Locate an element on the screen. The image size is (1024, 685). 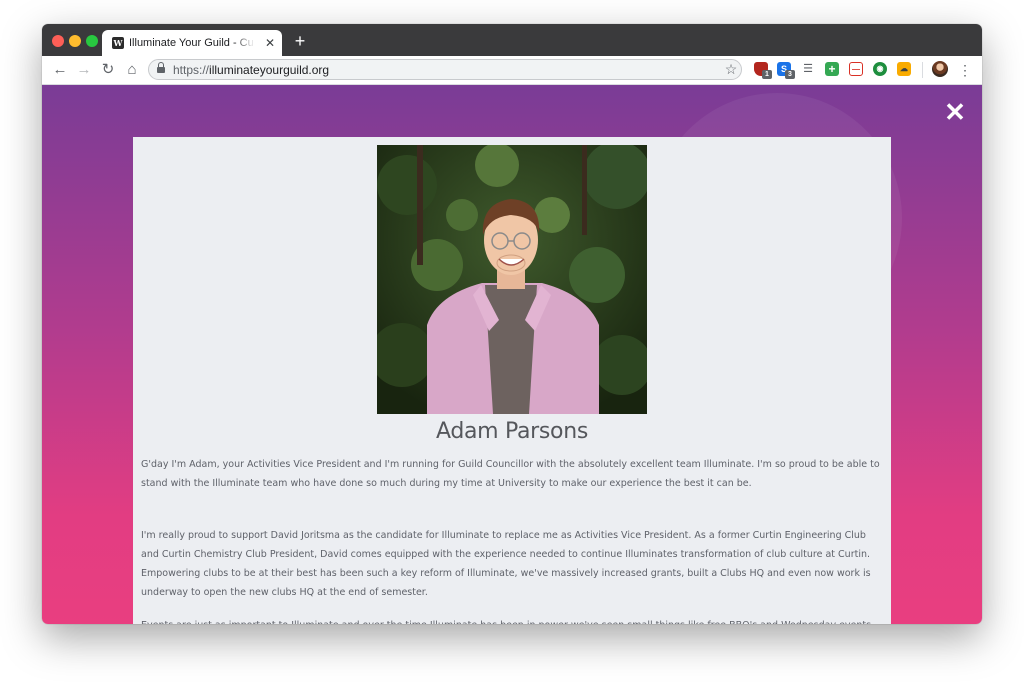
reload-icon: ↻ is located at coordinates (108, 70).